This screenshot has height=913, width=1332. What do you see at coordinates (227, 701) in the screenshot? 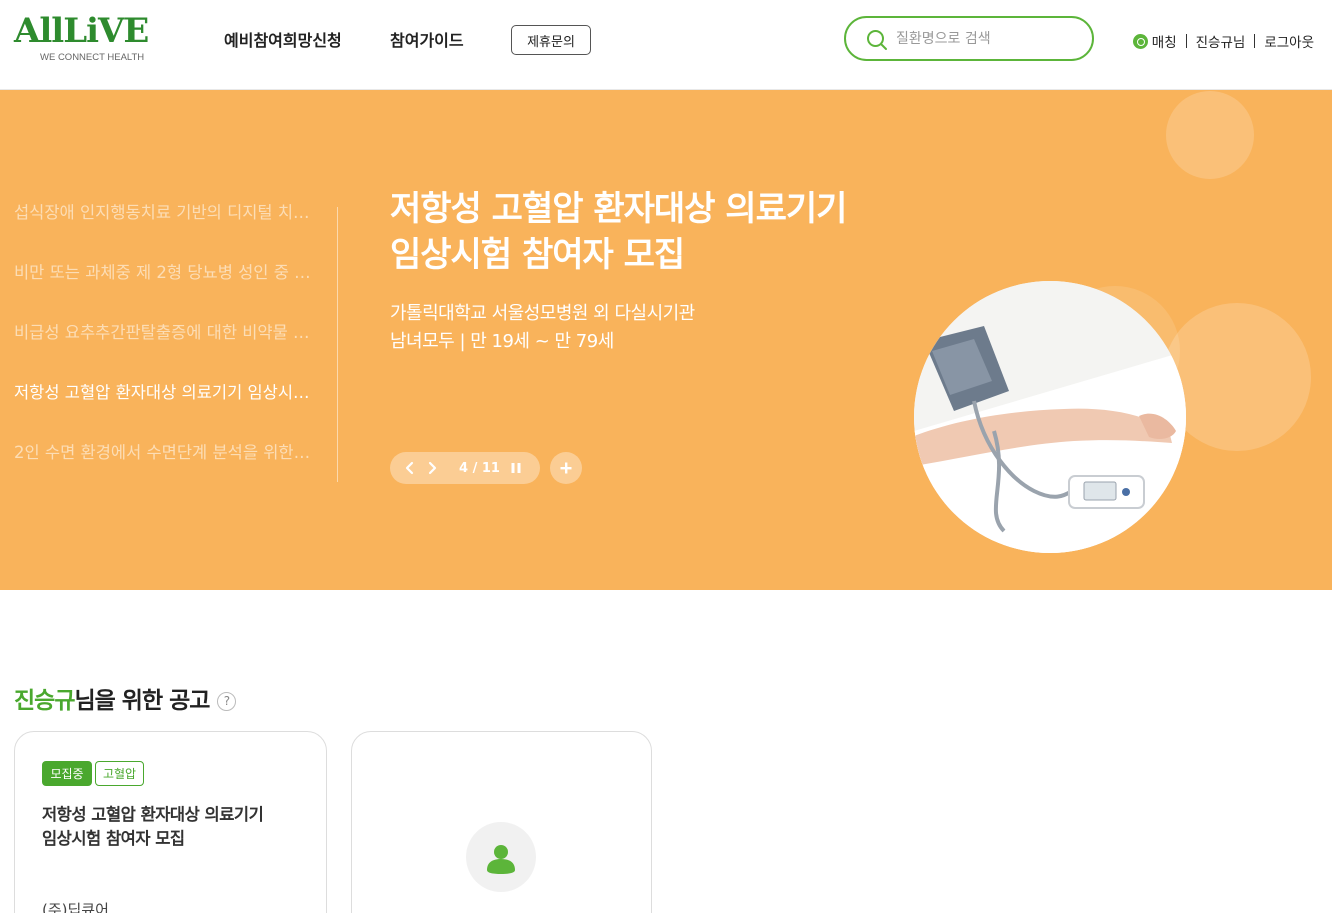
I see `help-icon: ?` at bounding box center [227, 701].